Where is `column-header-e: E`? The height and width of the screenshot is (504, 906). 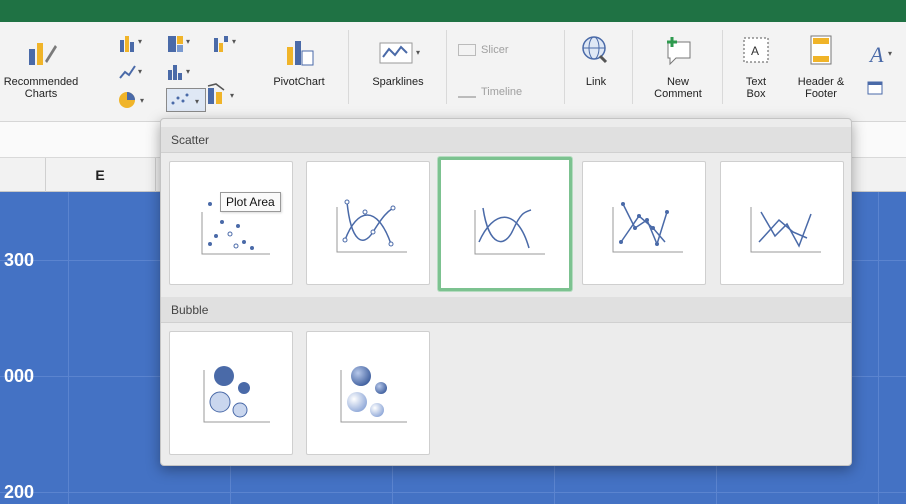
column-header-e: E is located at coordinates (100, 175).